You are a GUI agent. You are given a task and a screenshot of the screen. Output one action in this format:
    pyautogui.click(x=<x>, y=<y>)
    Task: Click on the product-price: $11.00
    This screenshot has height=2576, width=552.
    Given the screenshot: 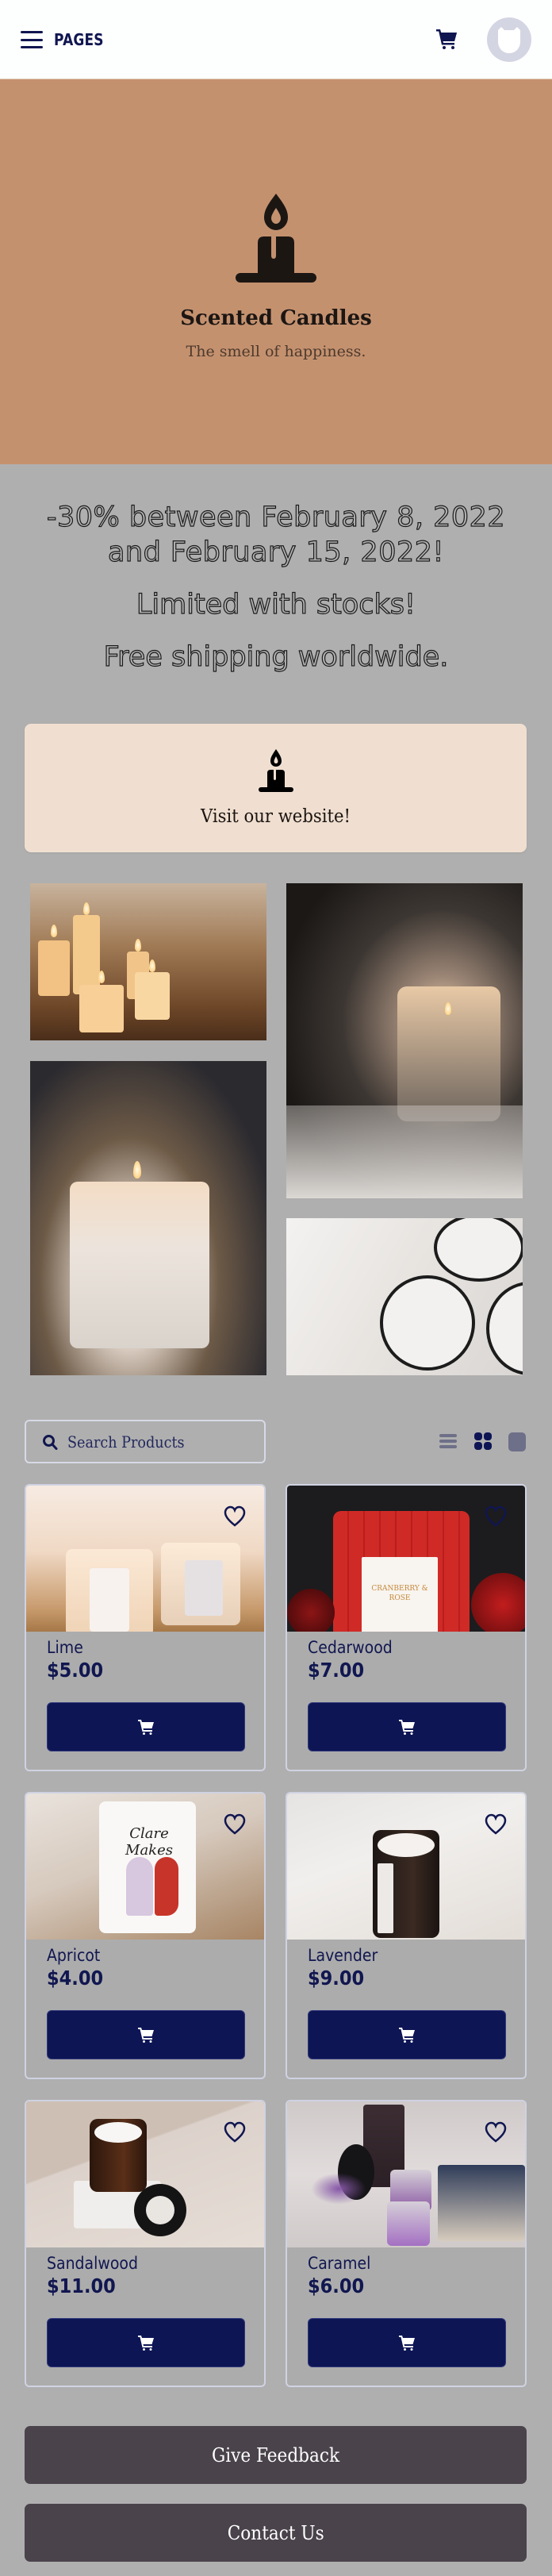 What is the action you would take?
    pyautogui.click(x=81, y=2285)
    